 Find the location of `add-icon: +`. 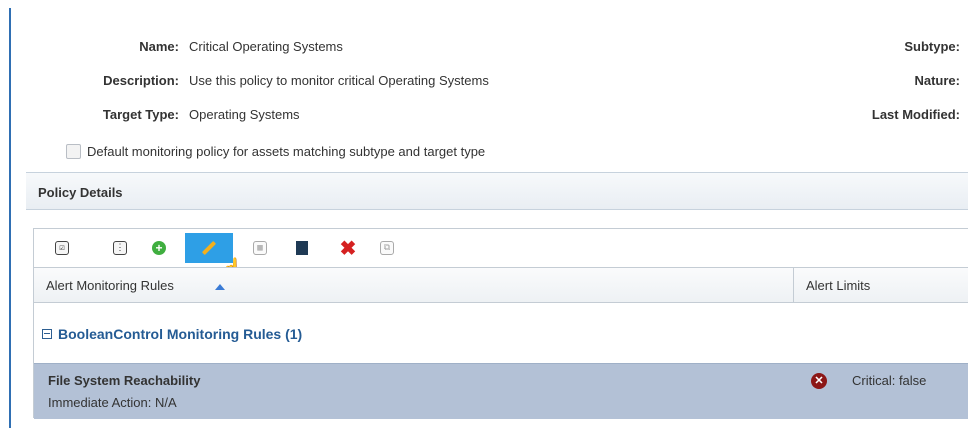

add-icon: + is located at coordinates (159, 248).